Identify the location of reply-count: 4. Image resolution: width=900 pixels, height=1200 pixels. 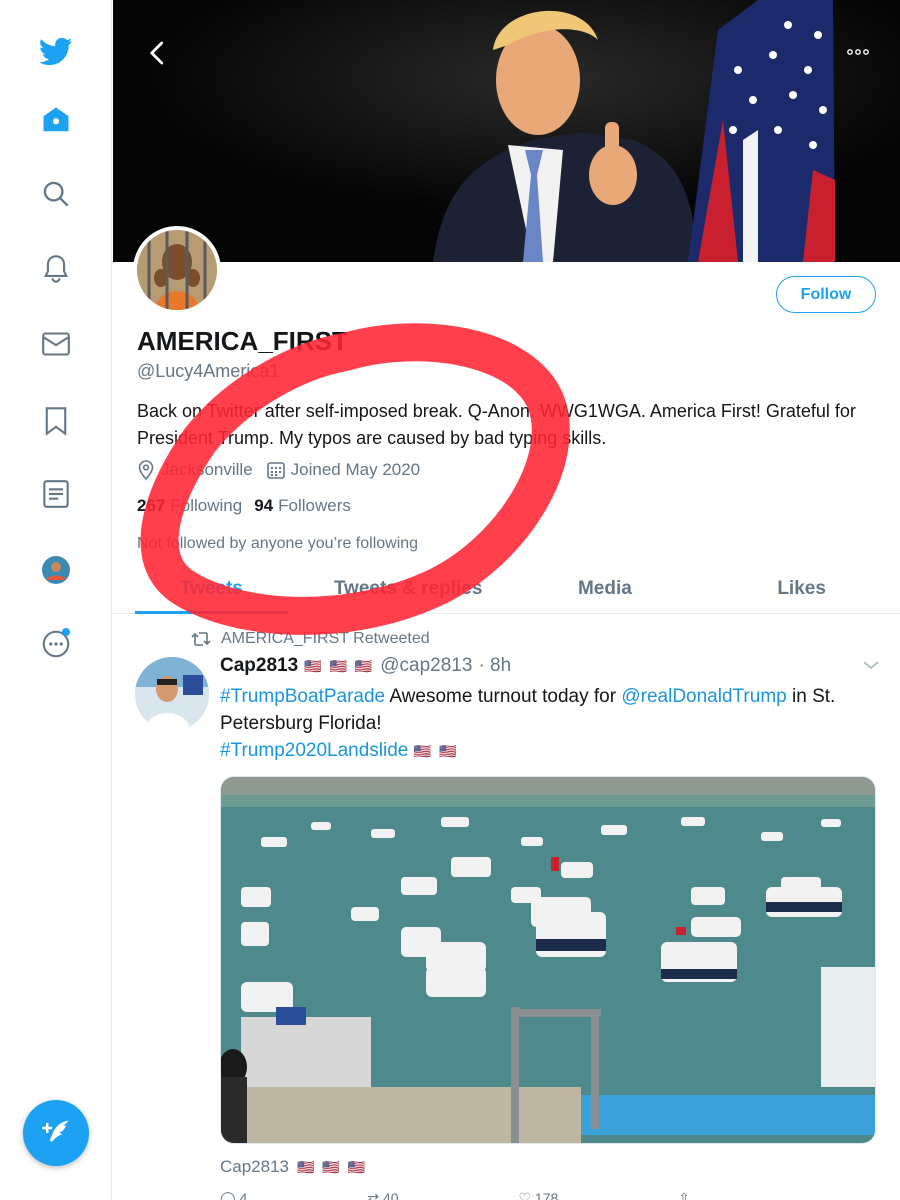
(243, 1195).